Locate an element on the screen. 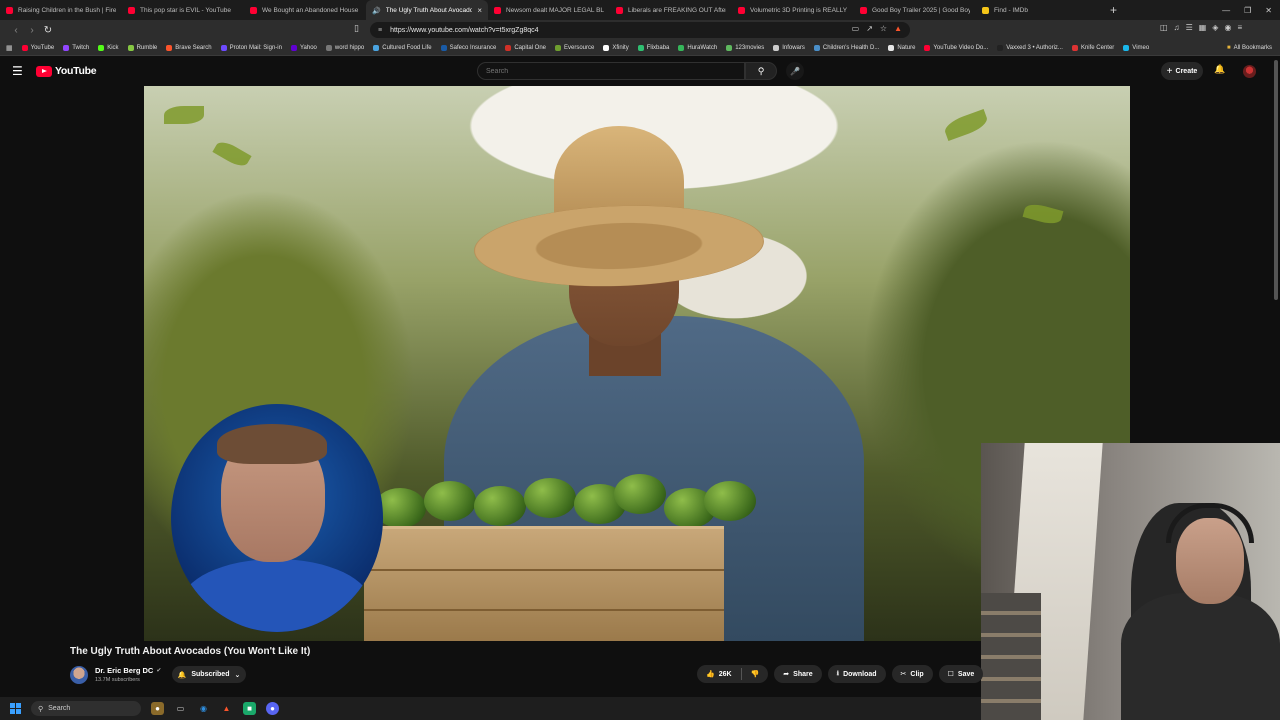  search-button: ⚲ is located at coordinates (761, 71).